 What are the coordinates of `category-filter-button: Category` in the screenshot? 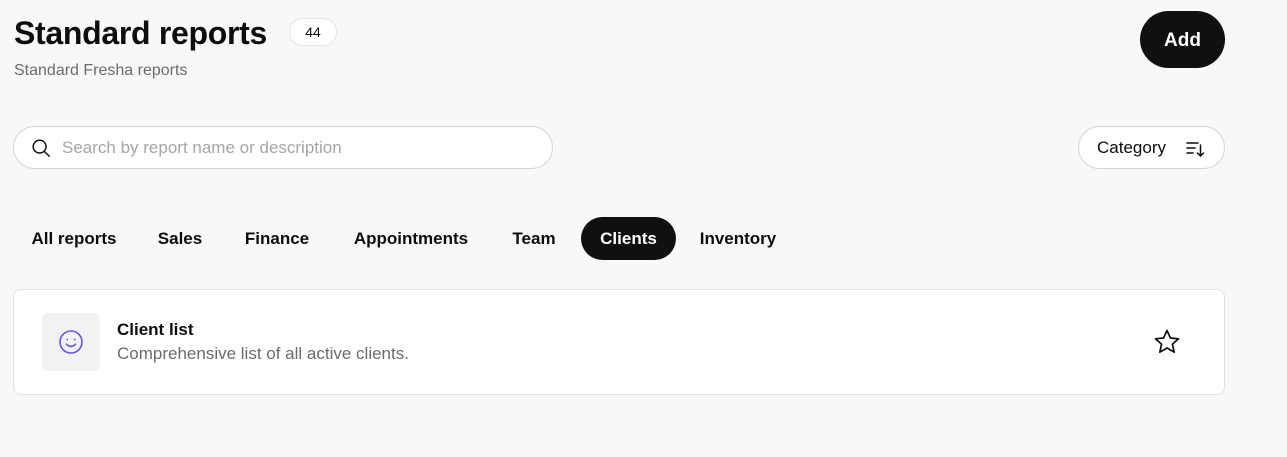 It's located at (1151, 147).